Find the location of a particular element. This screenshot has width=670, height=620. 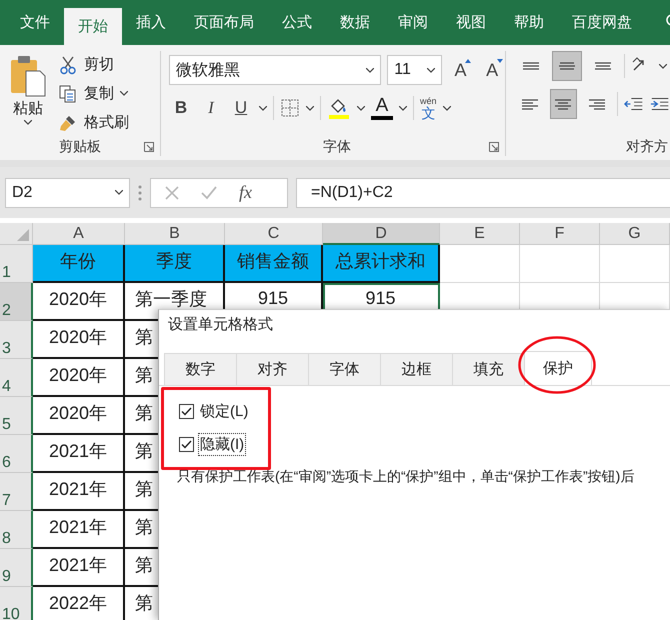

row-header: 9 is located at coordinates (16, 568).